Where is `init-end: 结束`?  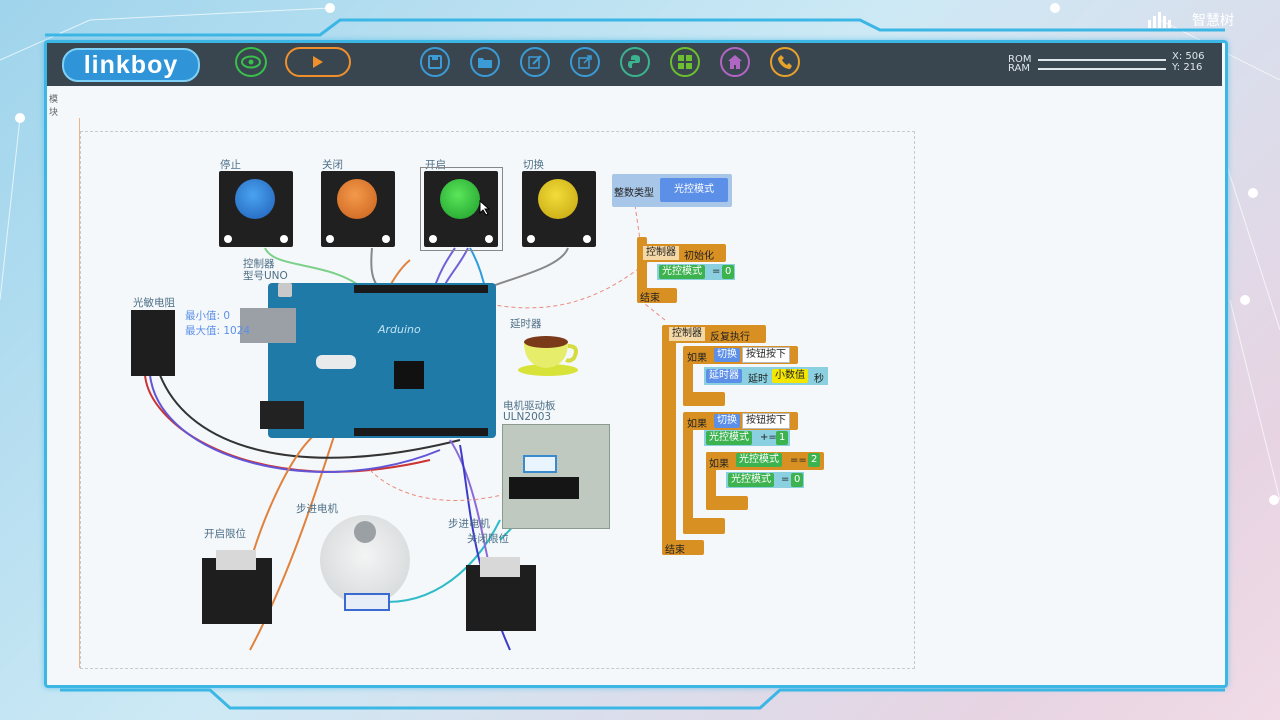 init-end: 结束 is located at coordinates (657, 296).